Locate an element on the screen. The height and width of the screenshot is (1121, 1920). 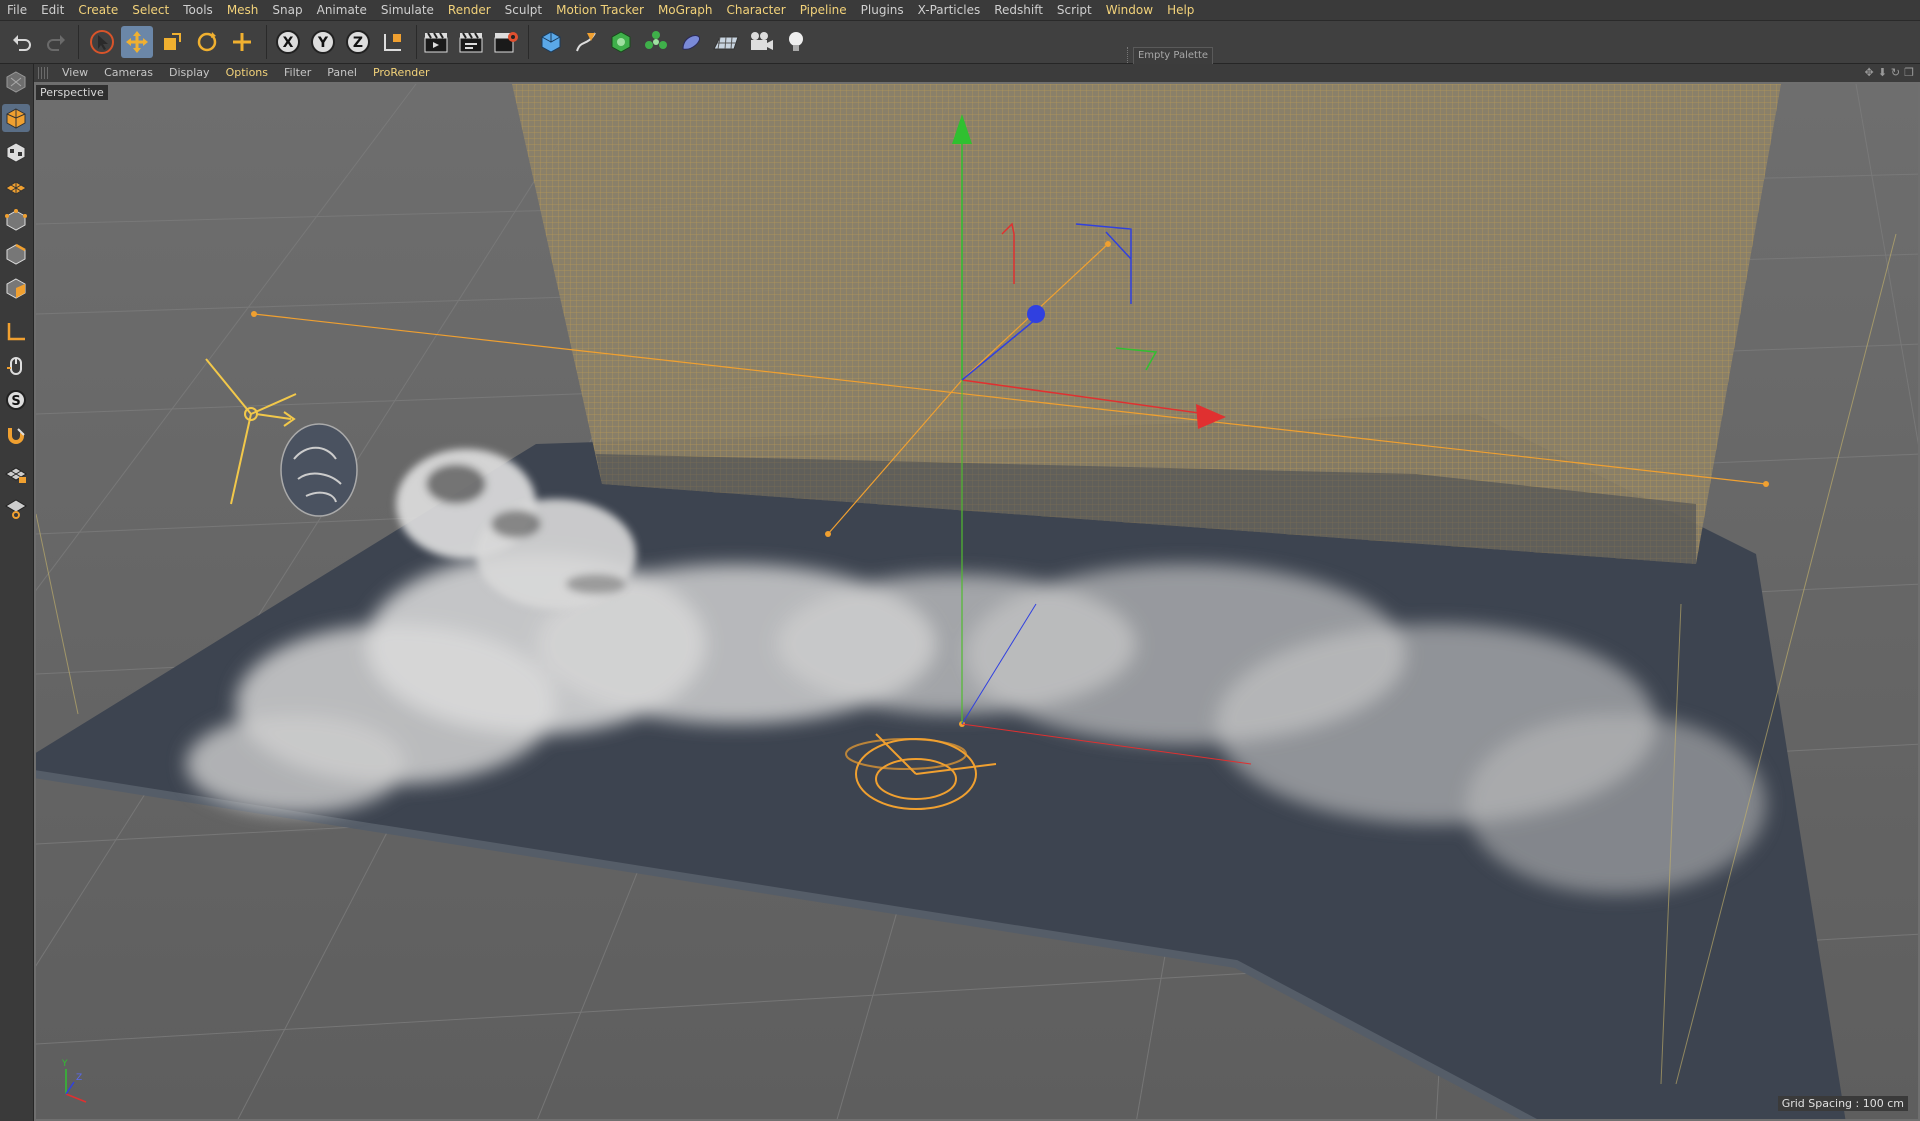
recent-tool-button is located at coordinates (242, 42).